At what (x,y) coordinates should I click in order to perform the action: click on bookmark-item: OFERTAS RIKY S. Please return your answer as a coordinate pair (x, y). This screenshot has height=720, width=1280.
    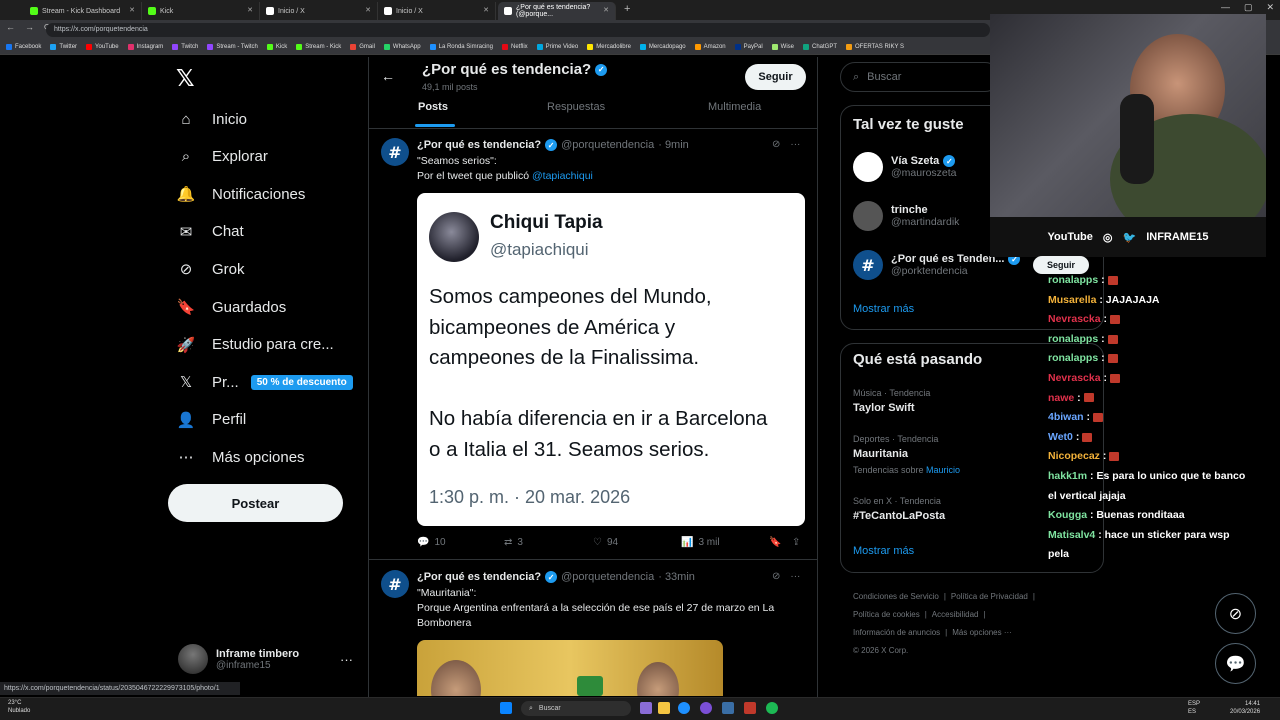
    Looking at the image, I should click on (875, 47).